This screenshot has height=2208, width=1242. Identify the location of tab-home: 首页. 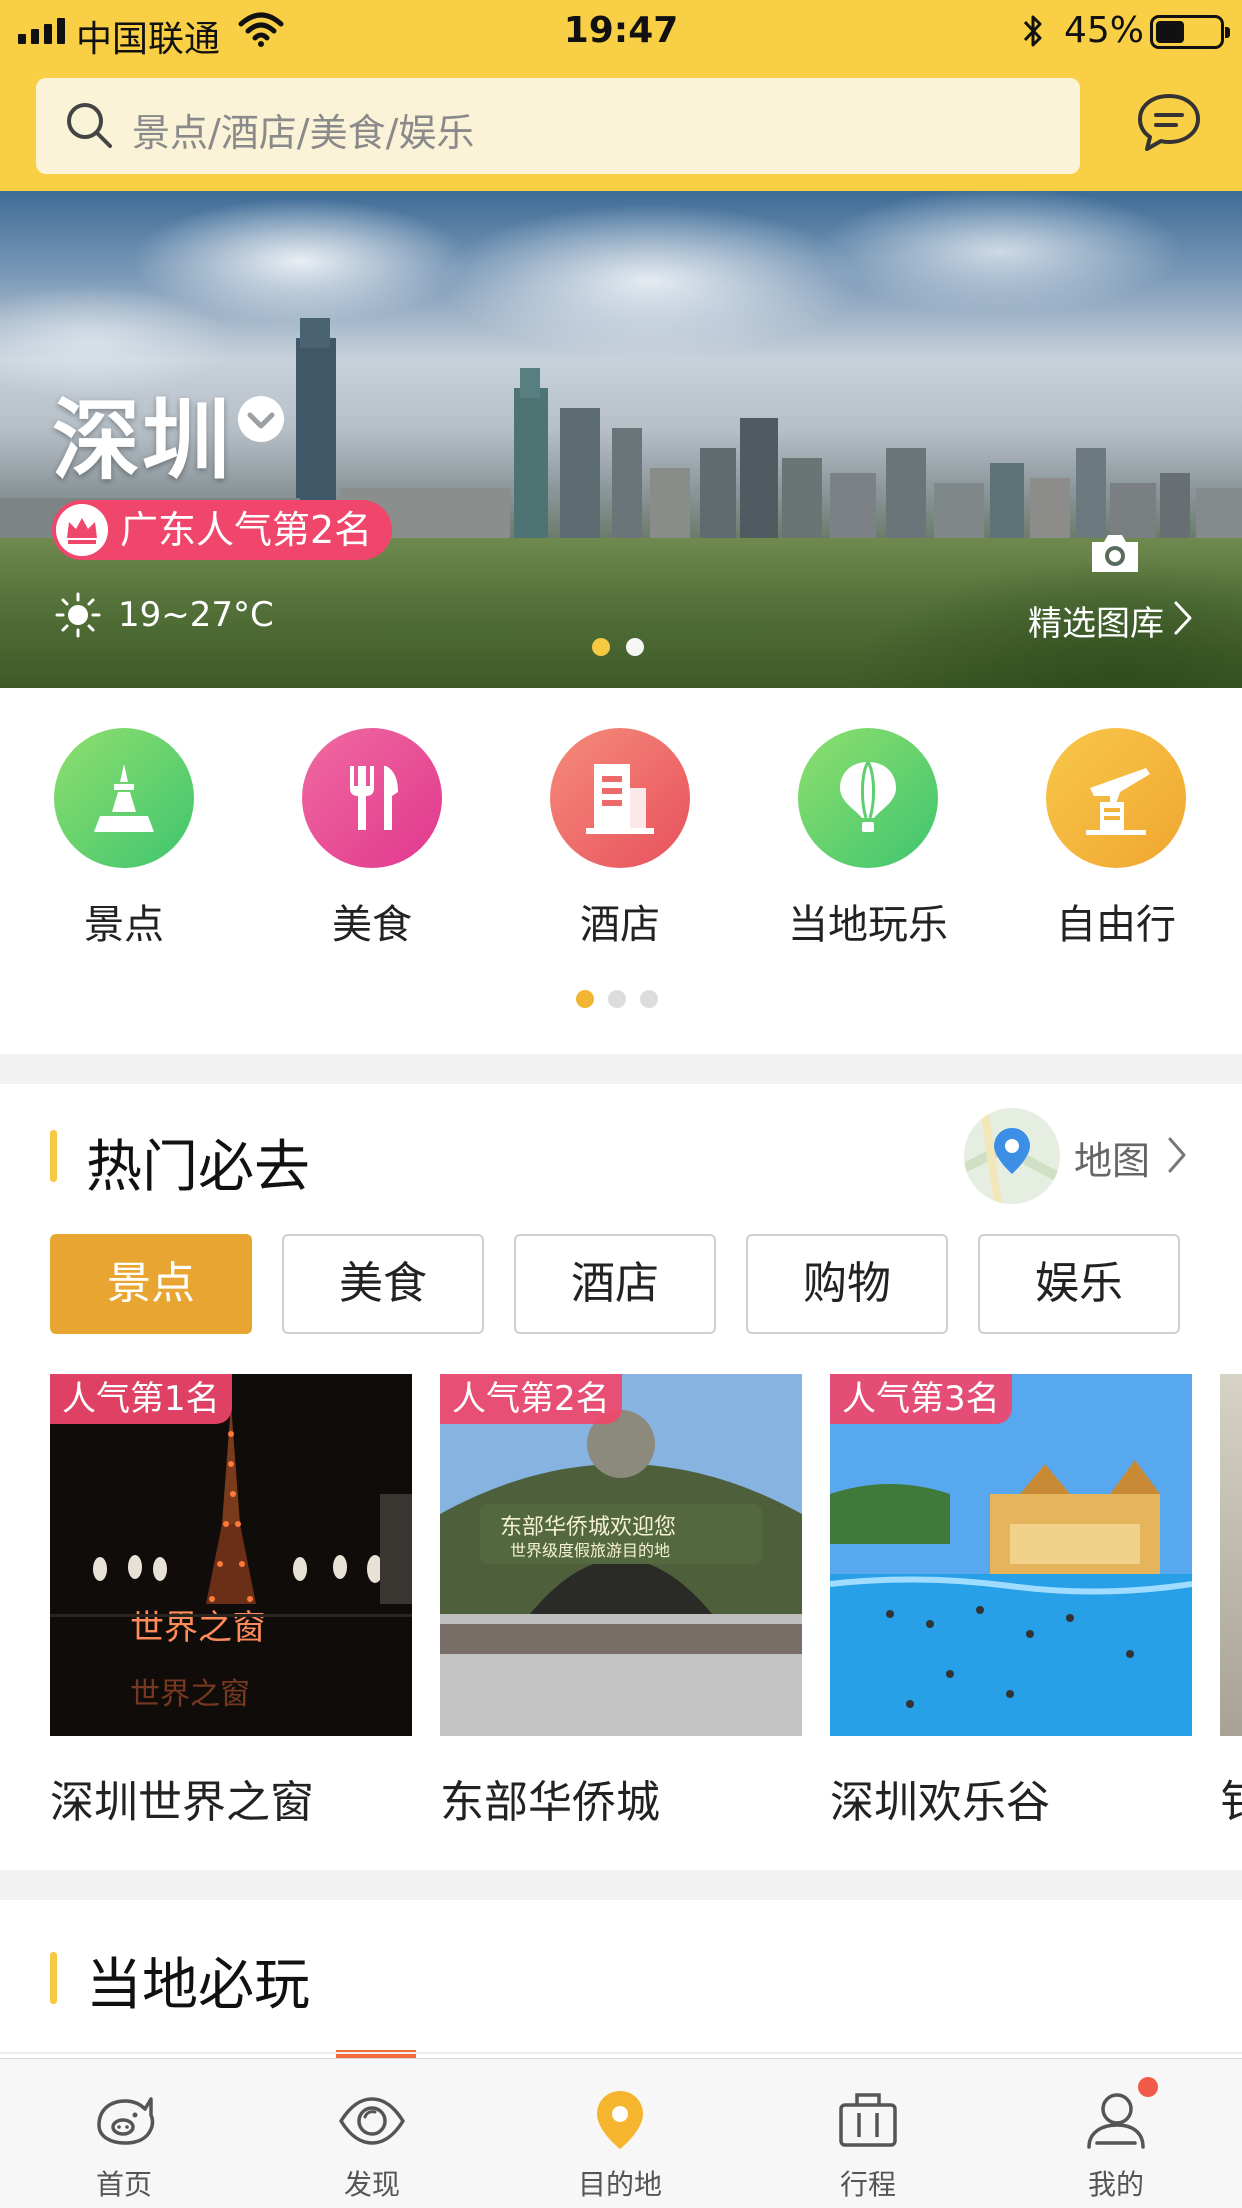
(124, 2144).